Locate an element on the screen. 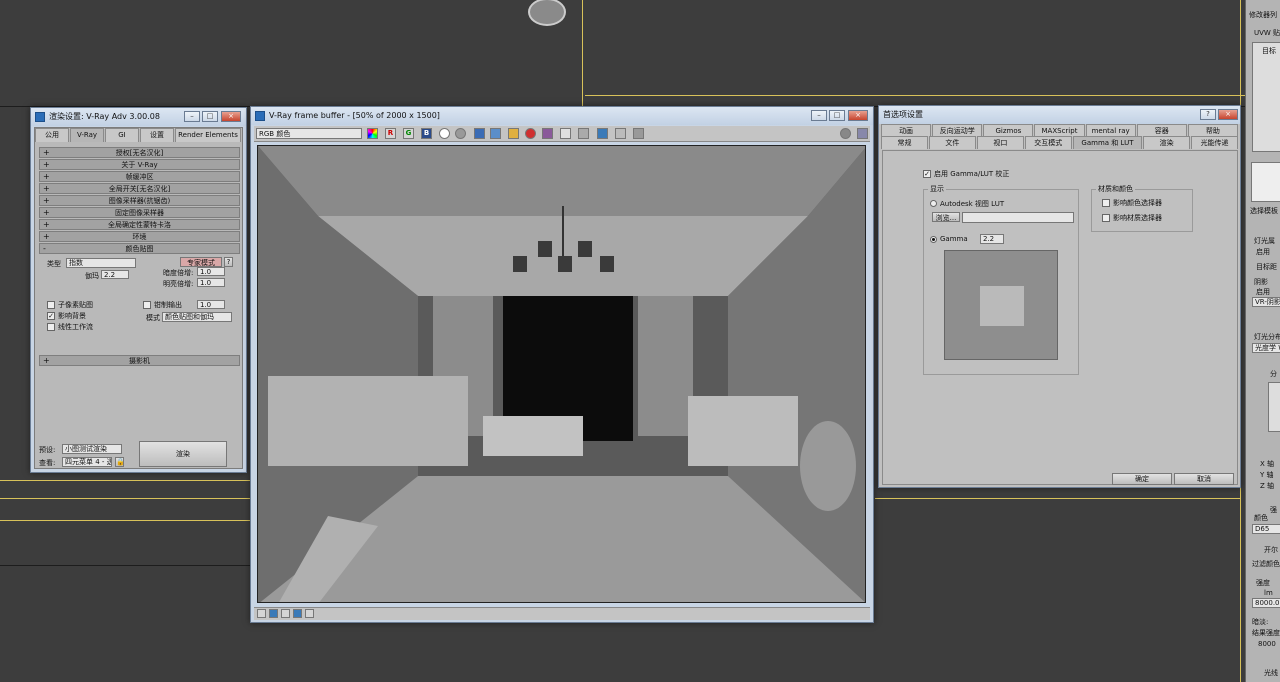 This screenshot has width=1280, height=682. render-button: 渲染 is located at coordinates (183, 454).